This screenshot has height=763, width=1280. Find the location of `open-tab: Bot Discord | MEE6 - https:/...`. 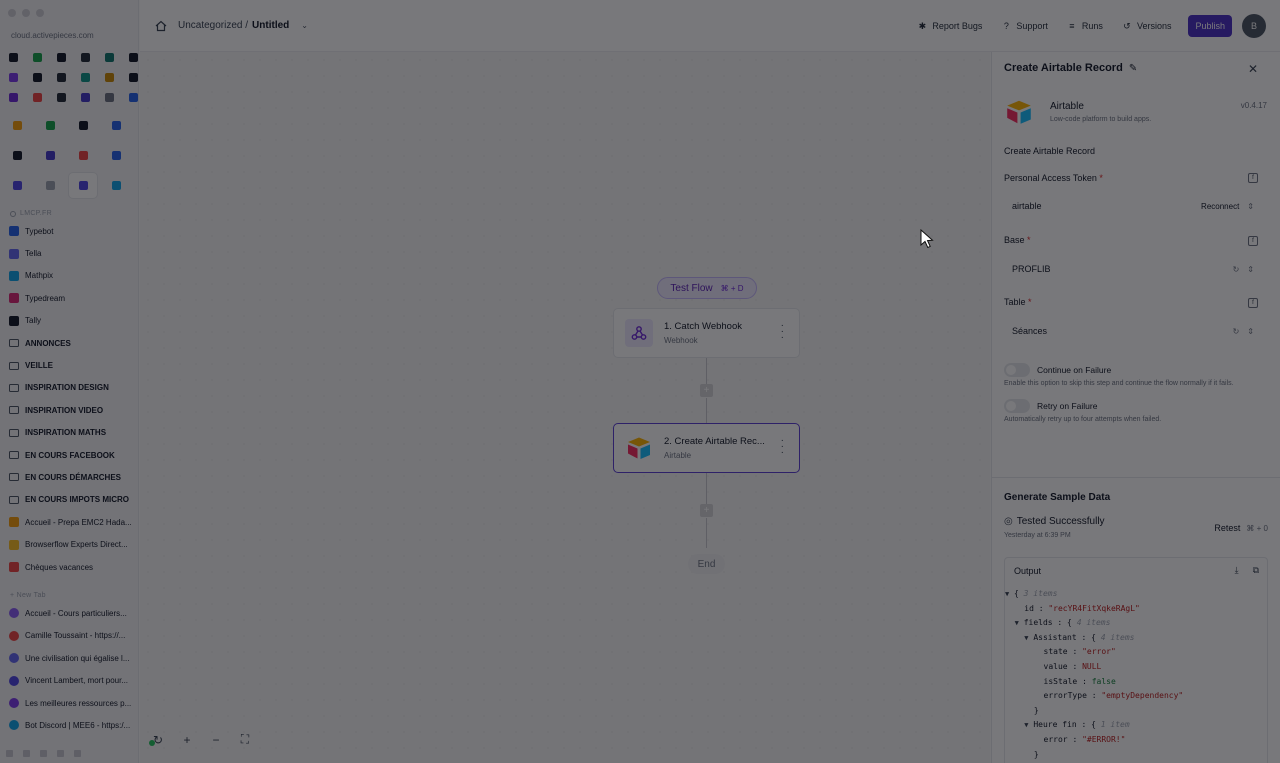

open-tab: Bot Discord | MEE6 - https:/... is located at coordinates (69, 725).